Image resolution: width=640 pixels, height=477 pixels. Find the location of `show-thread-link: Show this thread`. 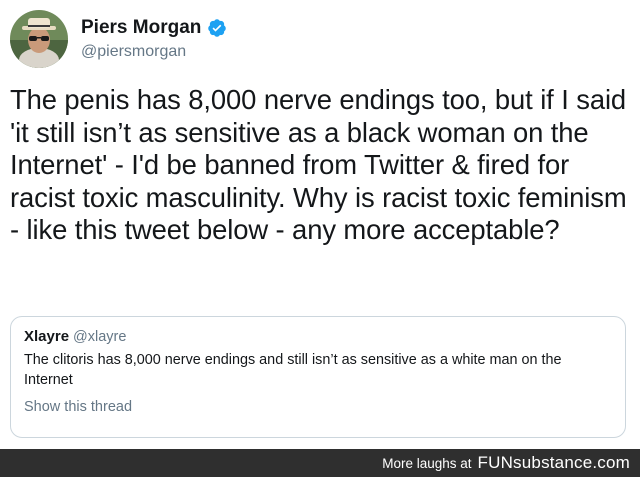

show-thread-link: Show this thread is located at coordinates (78, 407).